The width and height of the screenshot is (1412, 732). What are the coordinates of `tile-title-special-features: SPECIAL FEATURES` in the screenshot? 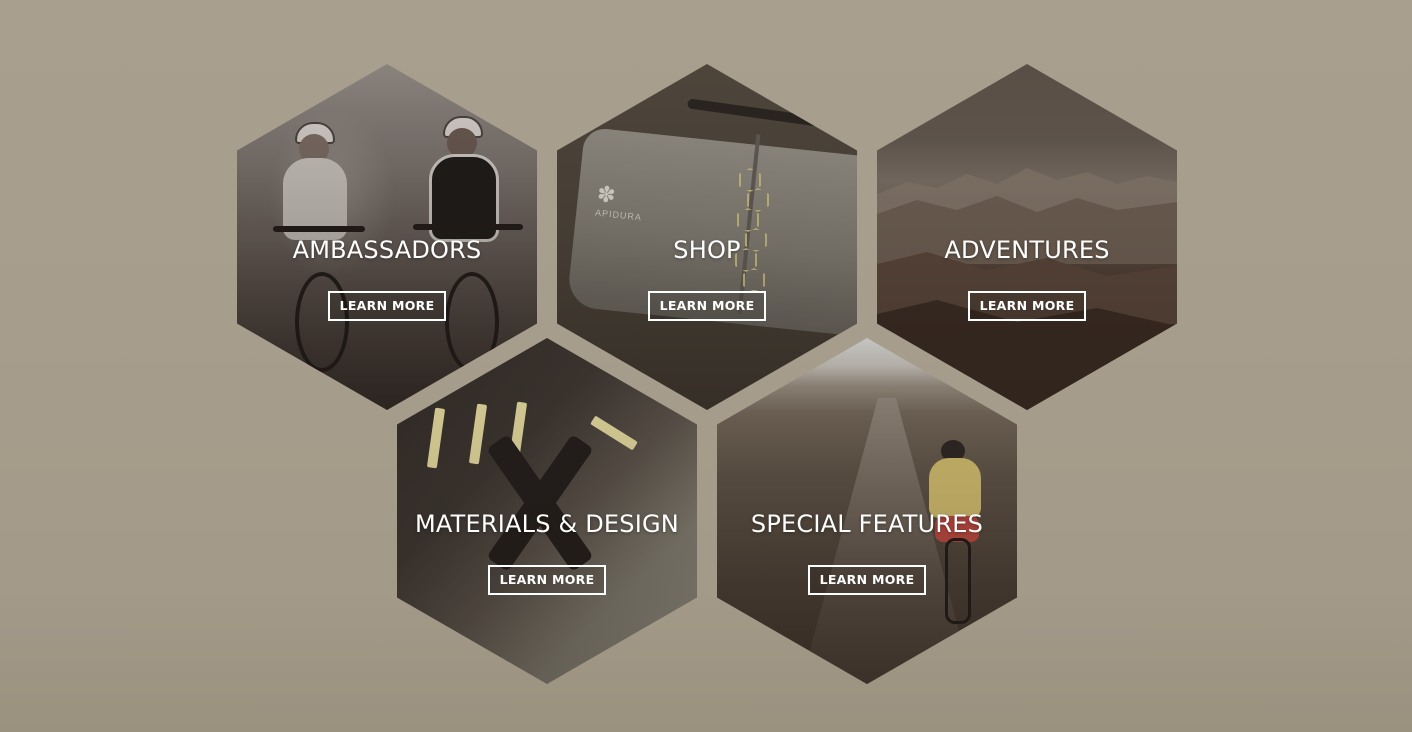 It's located at (867, 524).